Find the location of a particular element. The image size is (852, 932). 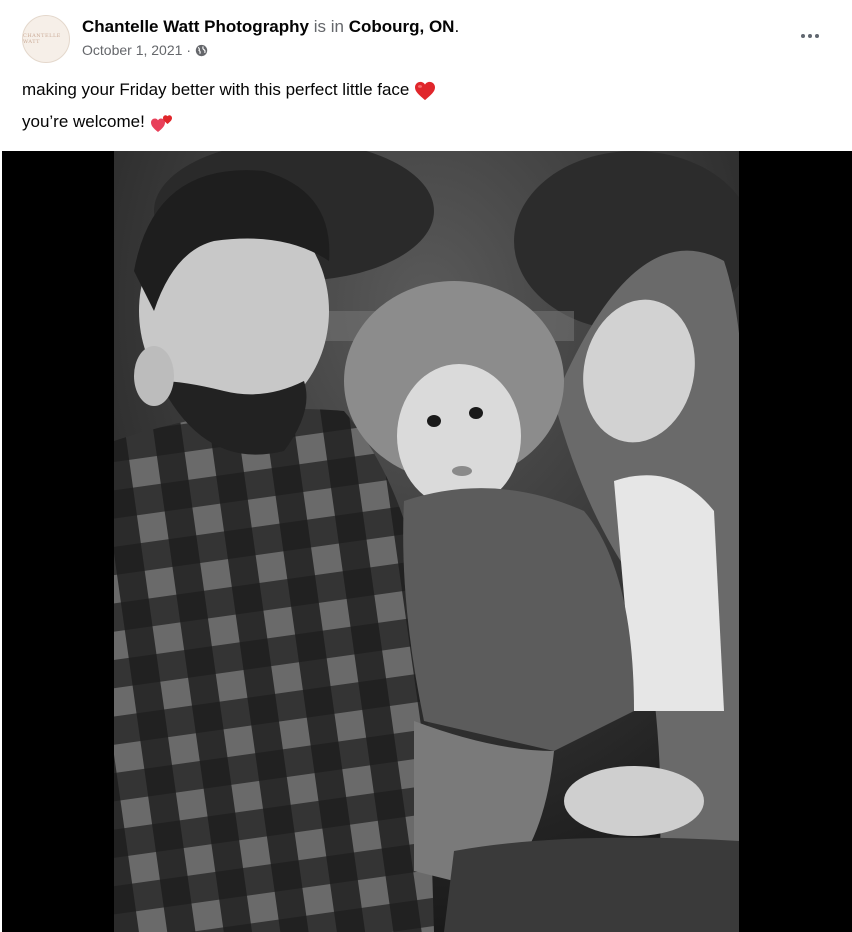

page-avatar: CHANTELLE WATT is located at coordinates (46, 39).